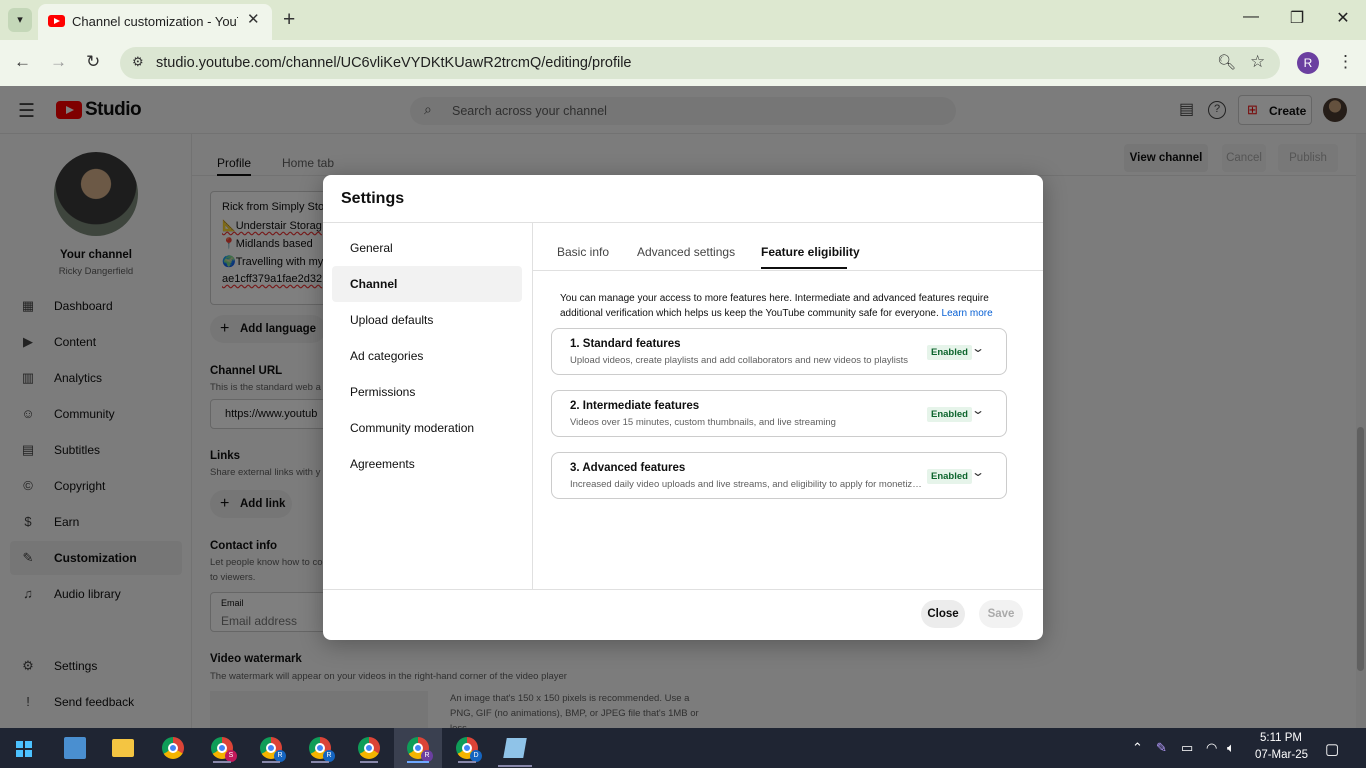  Describe the element at coordinates (22, 62) in the screenshot. I see `back-icon: ←` at that location.